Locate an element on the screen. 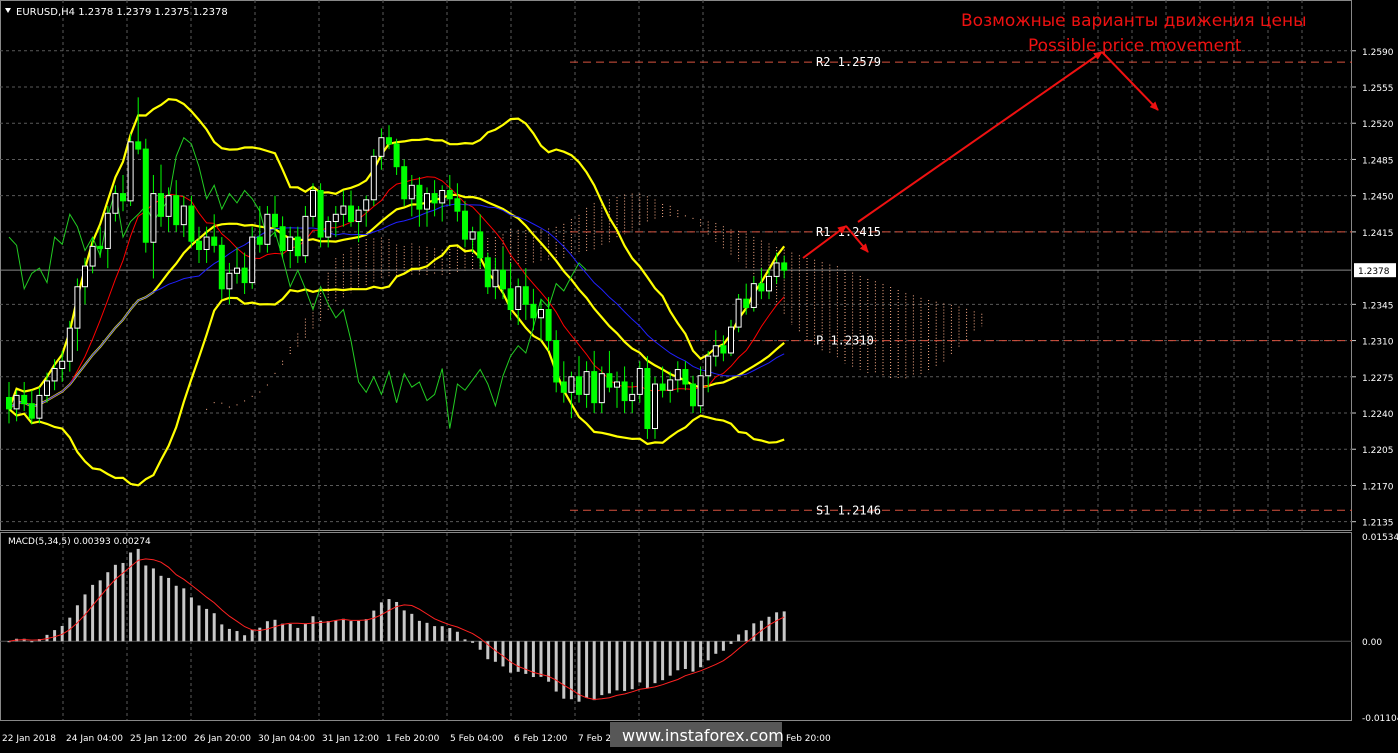 This screenshot has height=753, width=1398. price-axis-label: 1.2275 is located at coordinates (1378, 379).